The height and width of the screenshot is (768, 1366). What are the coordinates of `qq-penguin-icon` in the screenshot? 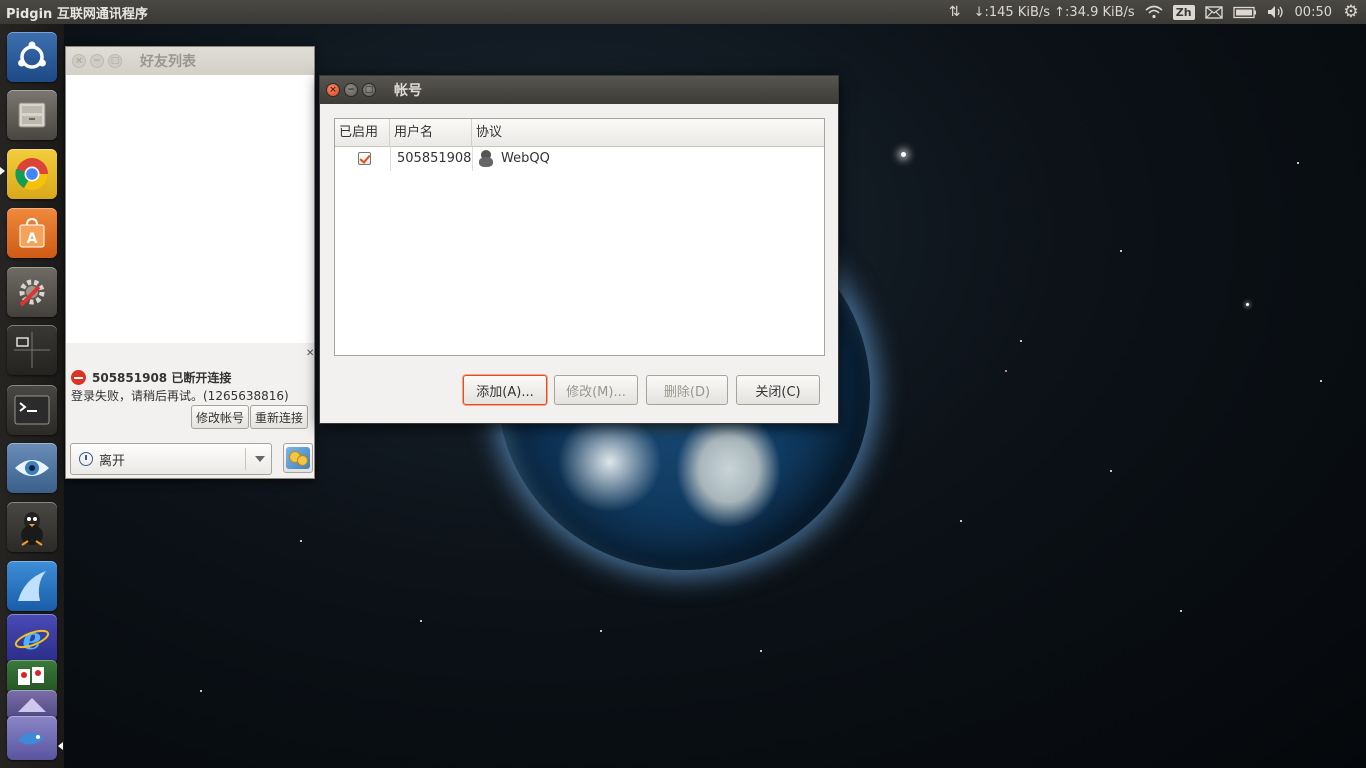 It's located at (486, 159).